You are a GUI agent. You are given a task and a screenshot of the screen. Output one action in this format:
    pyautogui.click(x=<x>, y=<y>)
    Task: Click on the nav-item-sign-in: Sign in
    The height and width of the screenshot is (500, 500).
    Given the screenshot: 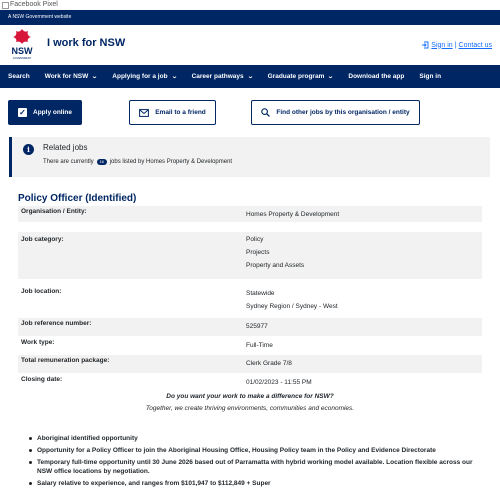 What is the action you would take?
    pyautogui.click(x=430, y=76)
    